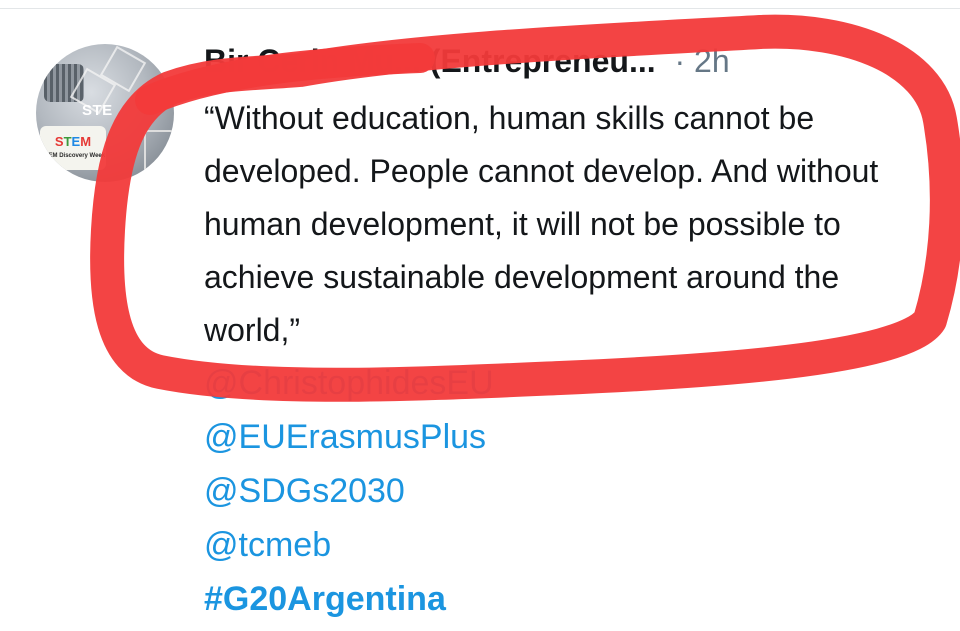  I want to click on stem-badge: STEM STEM Discovery Week, so click(73, 148).